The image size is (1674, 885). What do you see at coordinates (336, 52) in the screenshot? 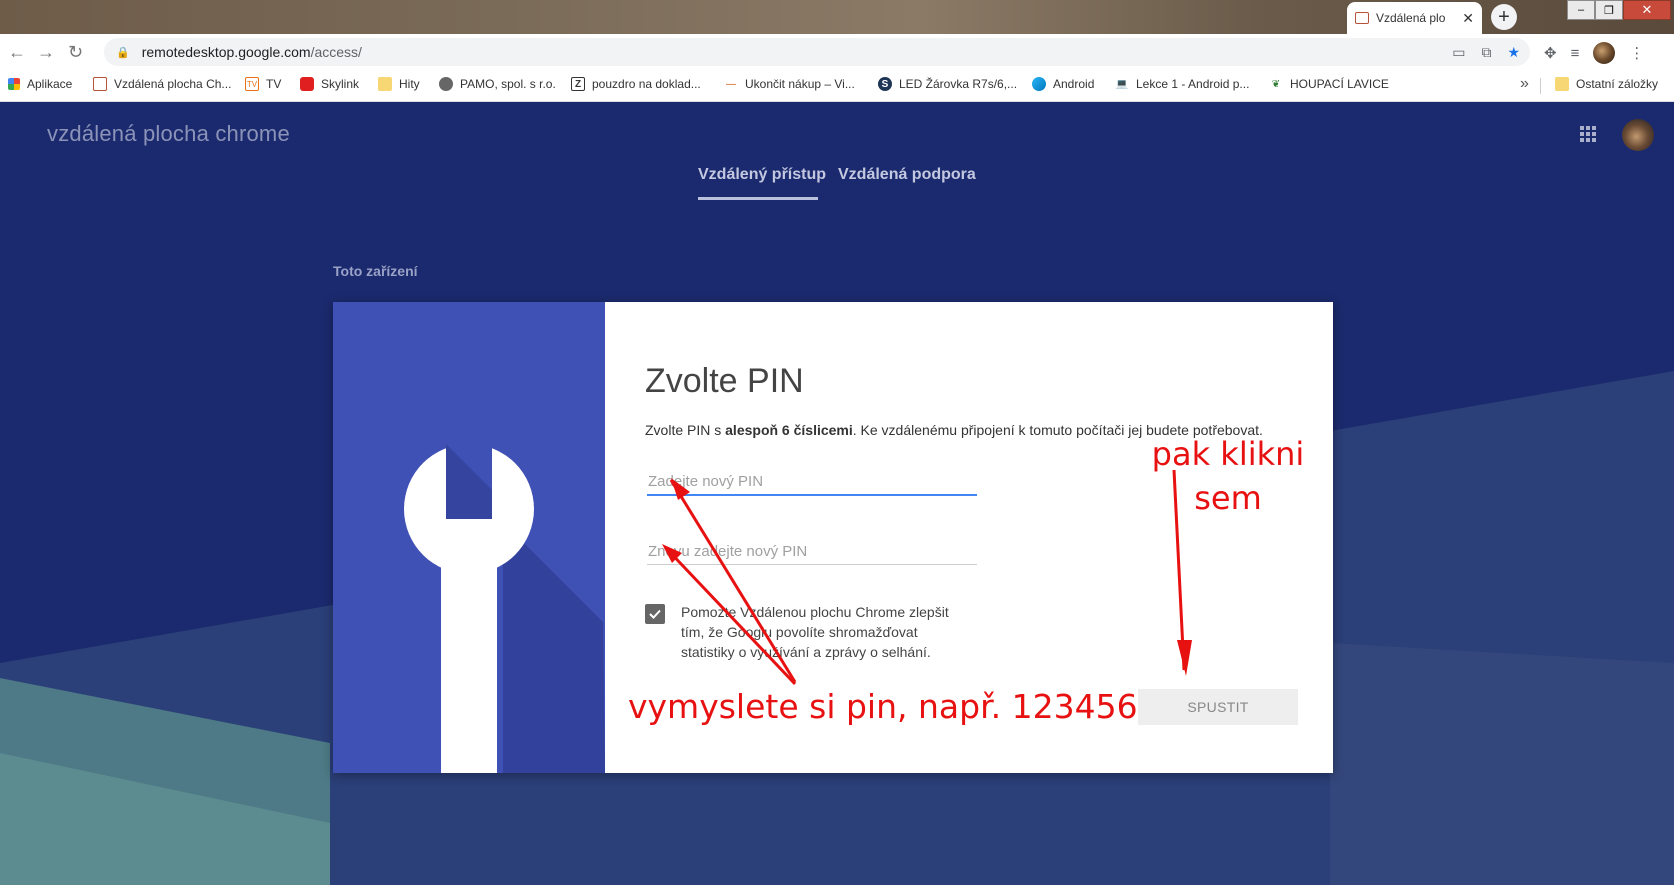
I see `url-path: /access/` at bounding box center [336, 52].